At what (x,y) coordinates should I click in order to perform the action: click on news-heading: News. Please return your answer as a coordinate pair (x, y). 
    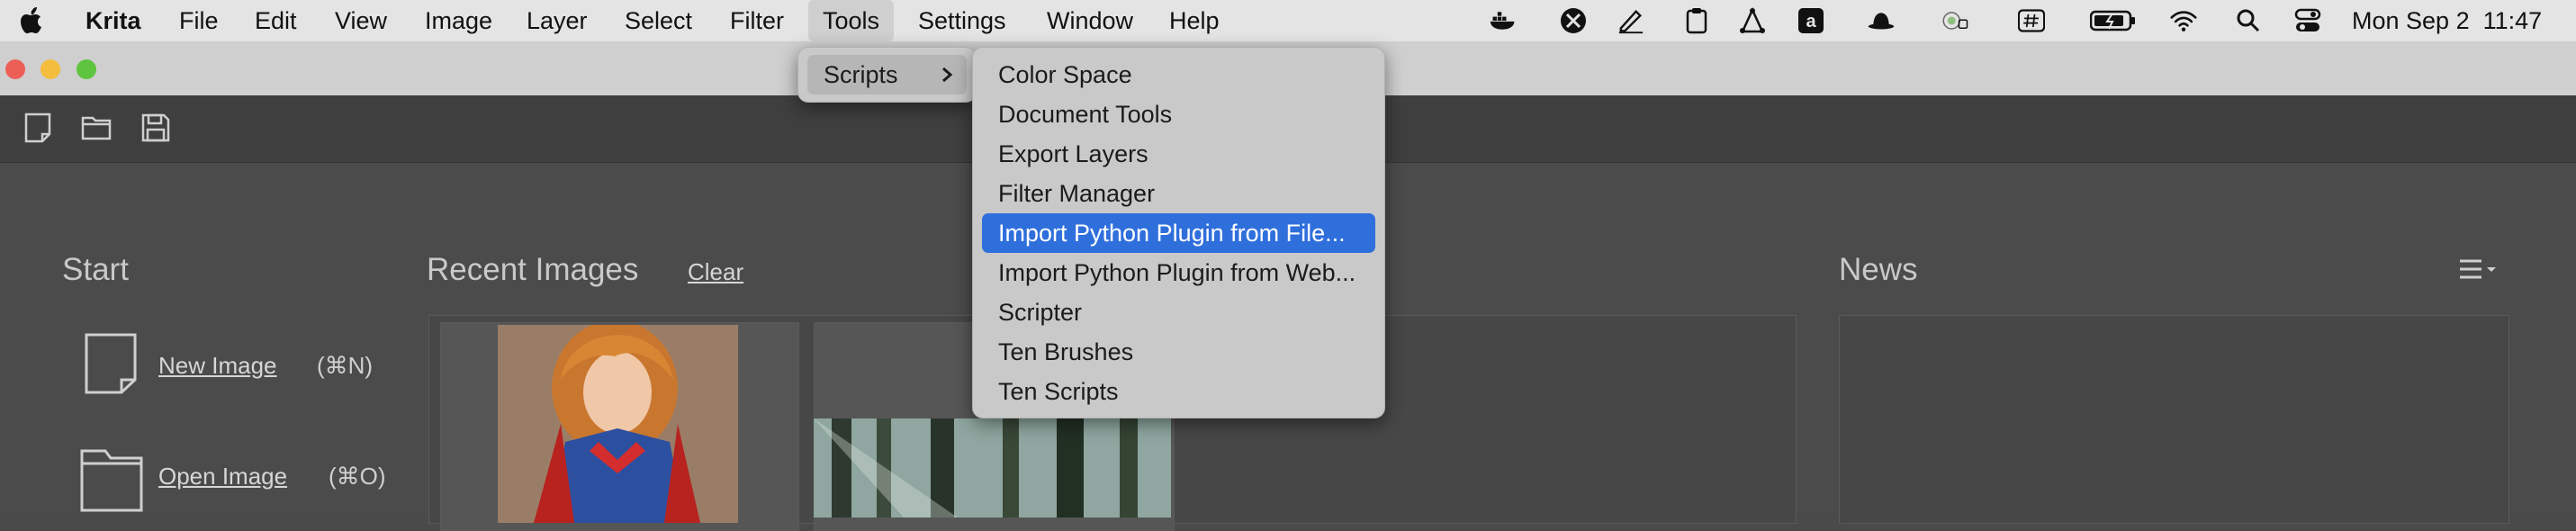
    Looking at the image, I should click on (1878, 269).